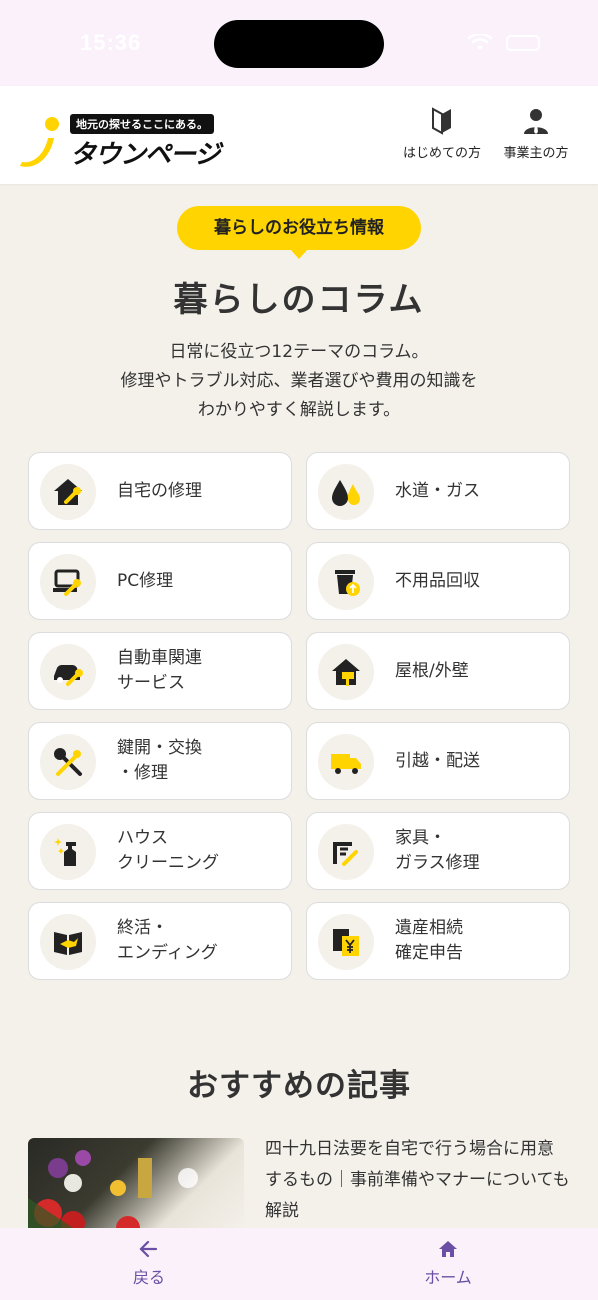  I want to click on page-title: 暮らしのコラム, so click(299, 300).